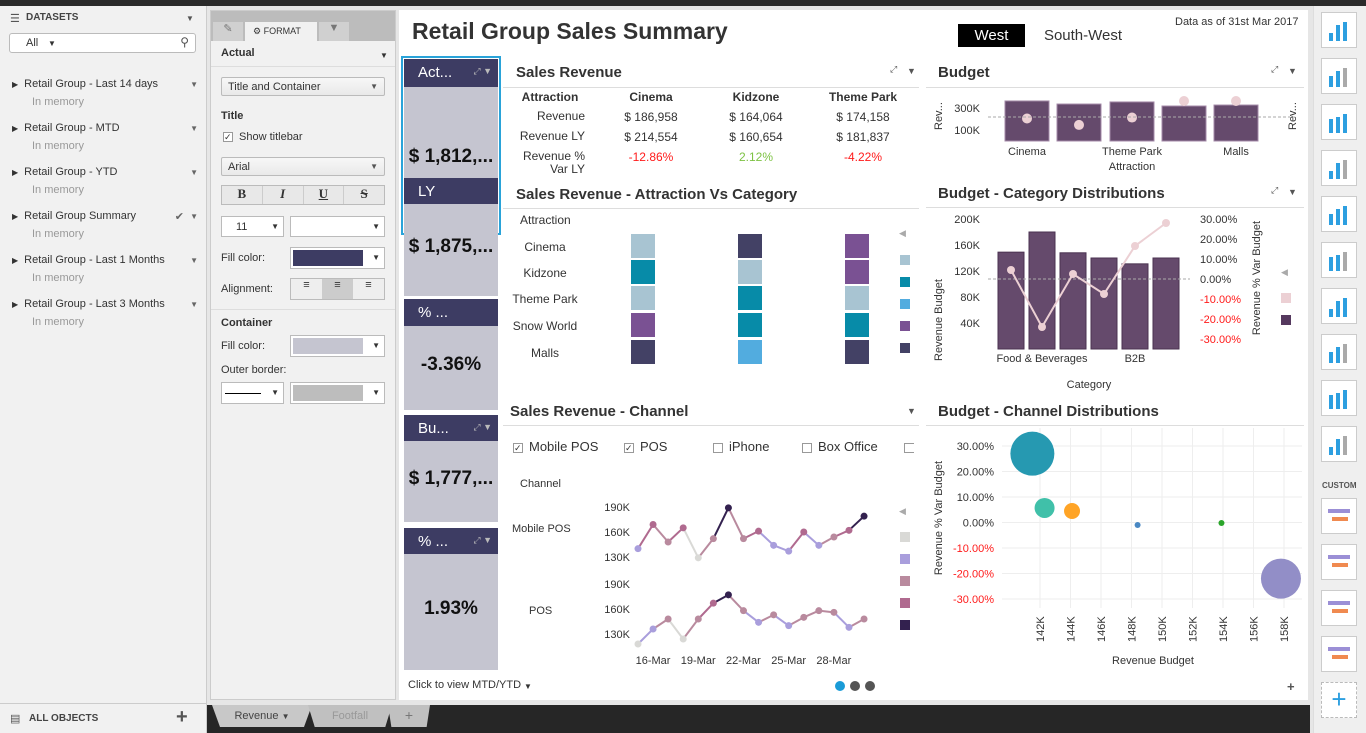 Image resolution: width=1366 pixels, height=733 pixels. I want to click on dataset-item: ▶ Retail Group - MTD ▼ In memory, so click(105, 137).